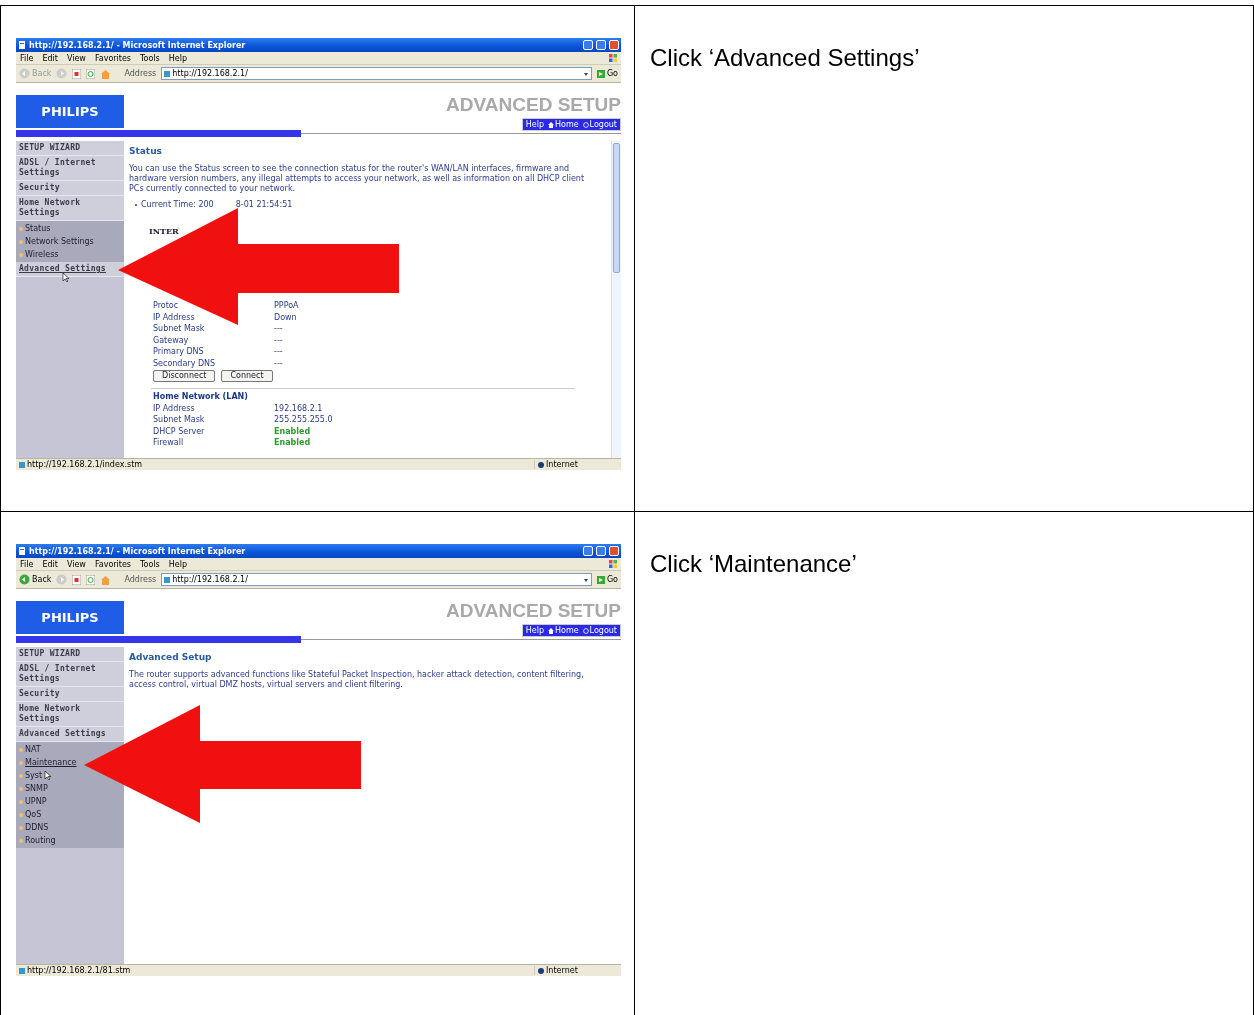 Image resolution: width=1254 pixels, height=1015 pixels. I want to click on window-title: http://192.168.2.1/ - Microsoft Internet Explorer, so click(138, 551).